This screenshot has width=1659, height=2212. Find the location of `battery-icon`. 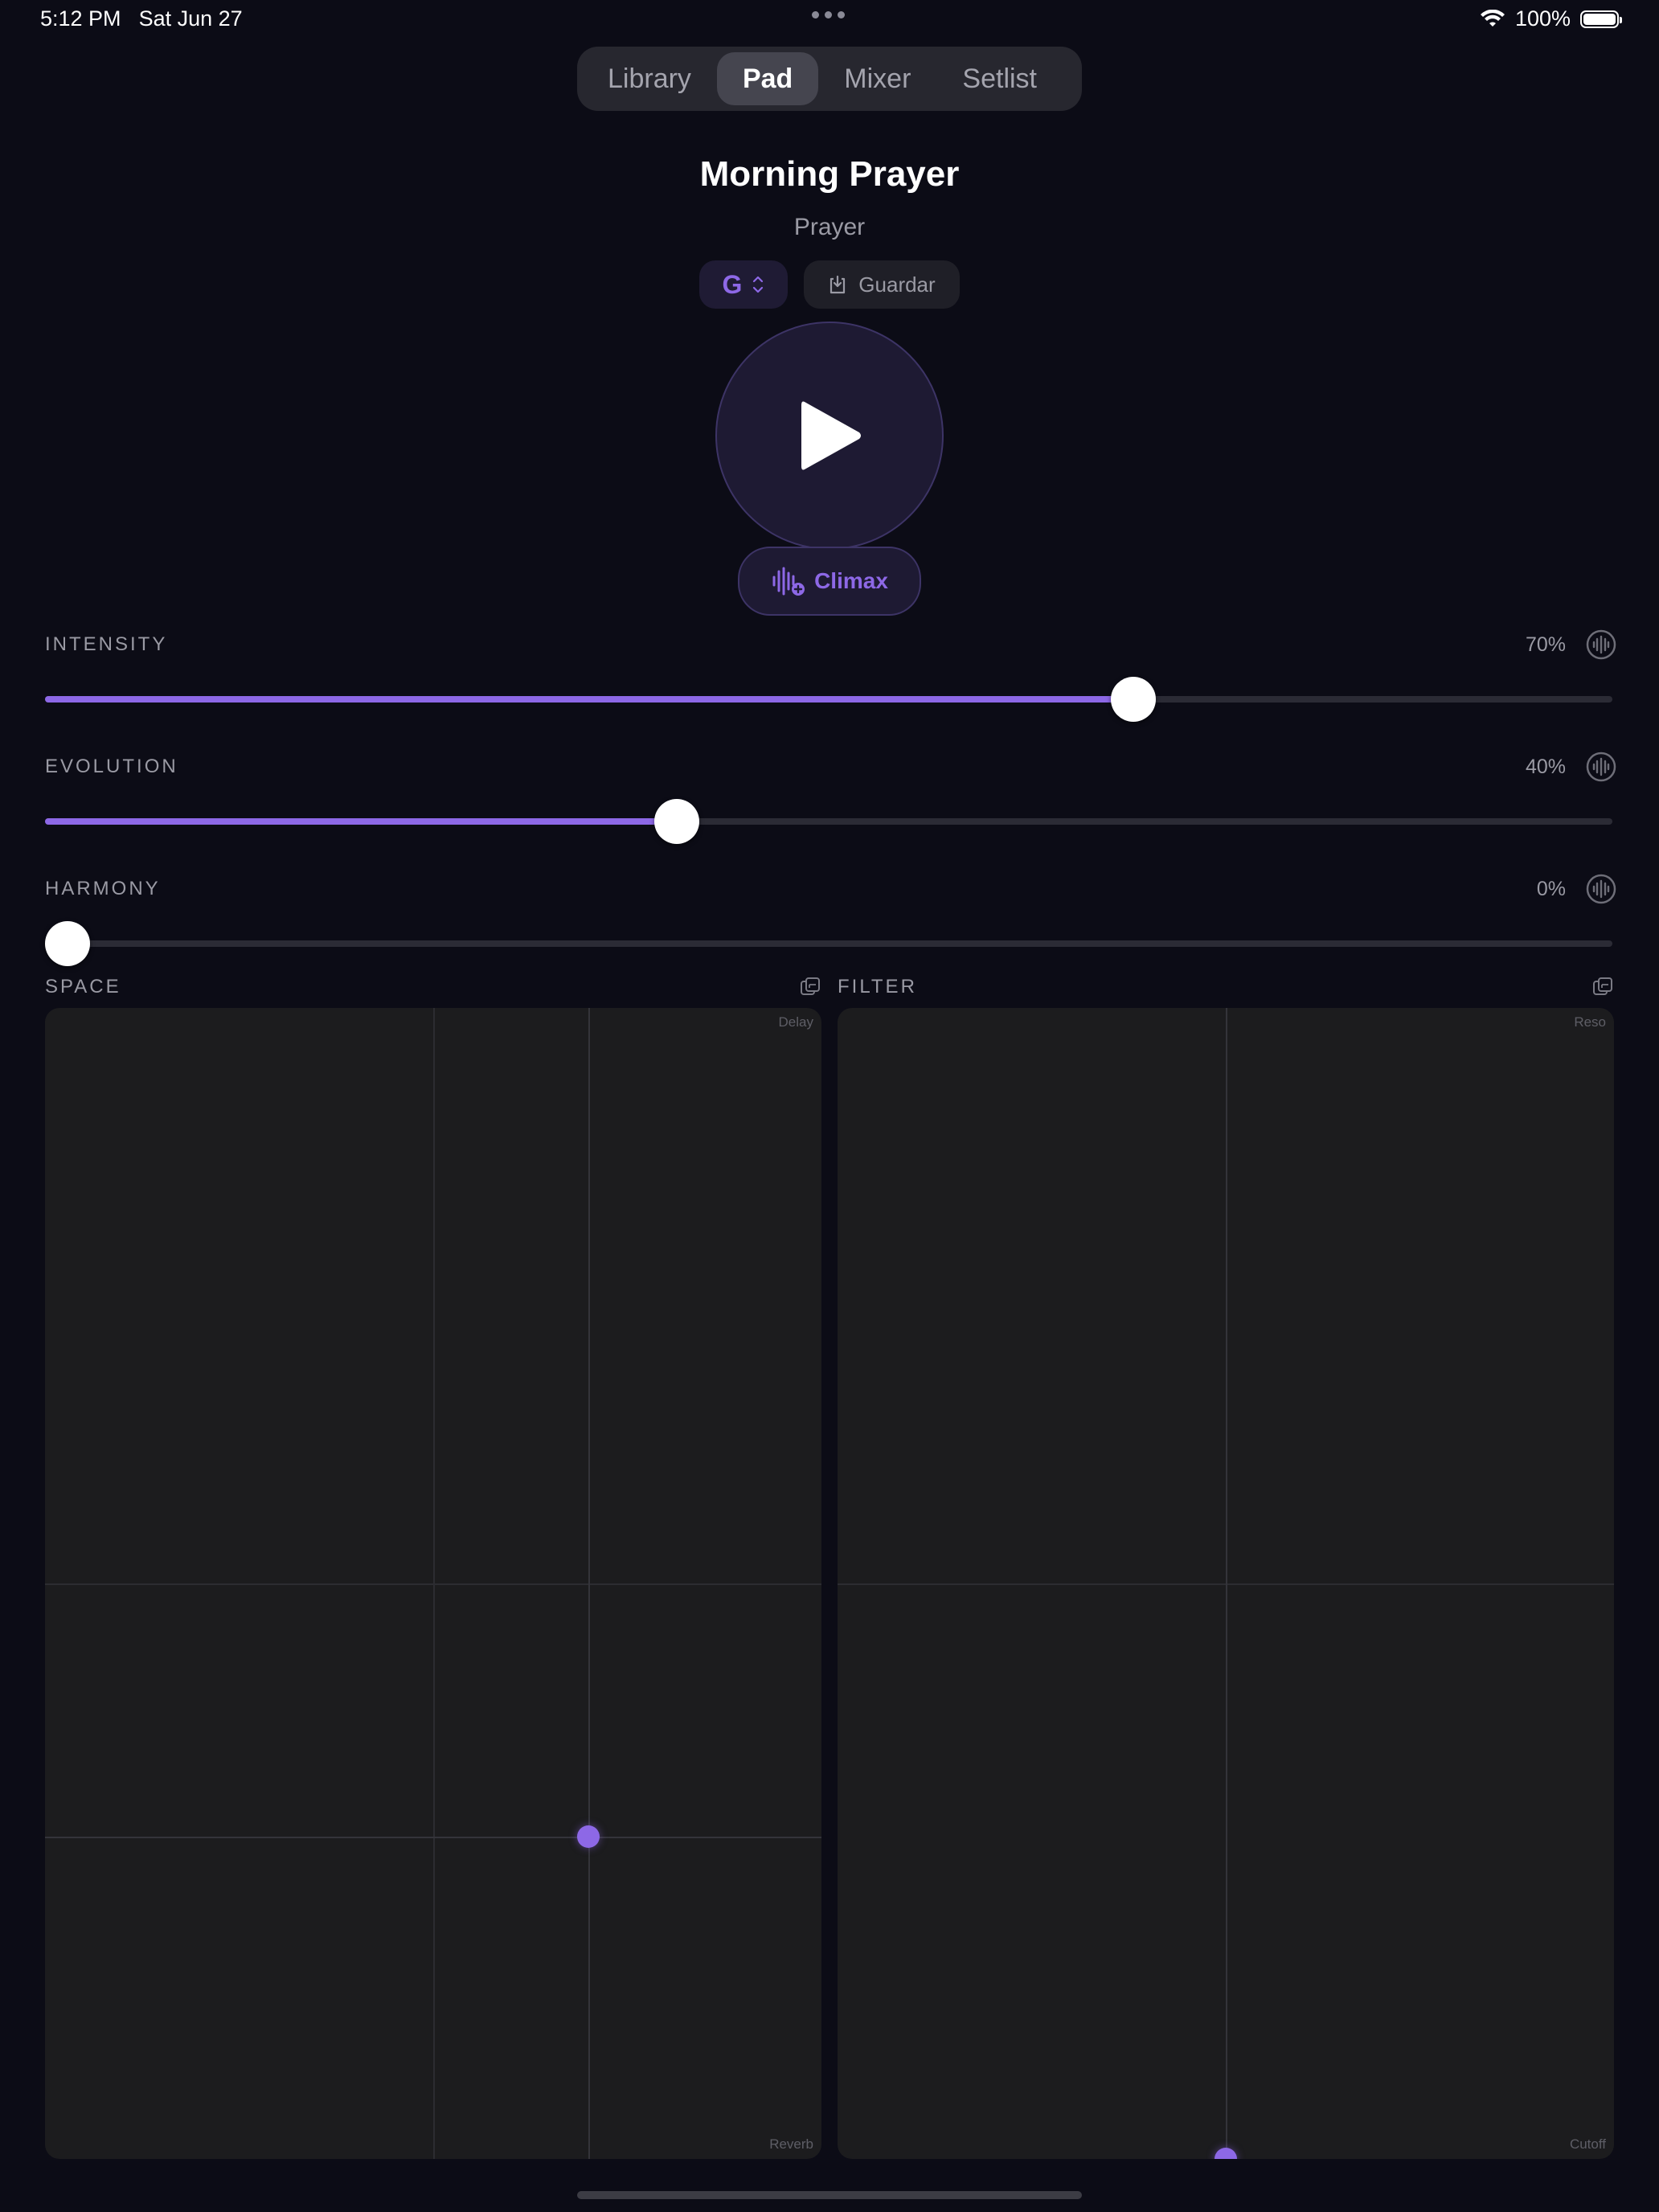

battery-icon is located at coordinates (1601, 19).